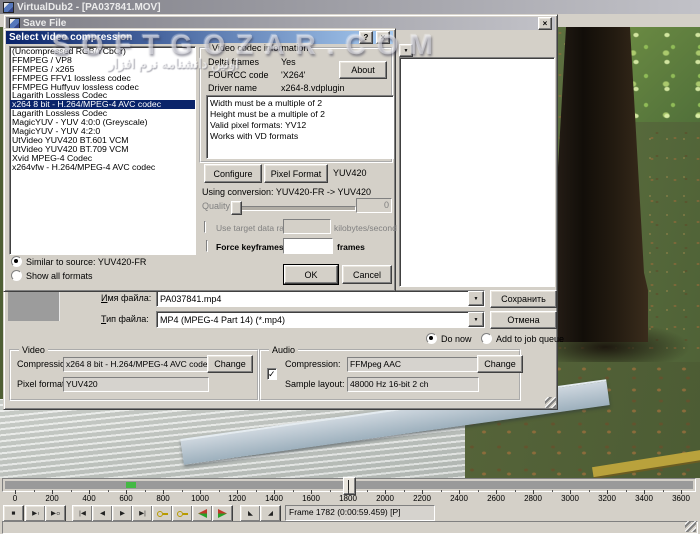 This screenshot has height=534, width=700. Describe the element at coordinates (476, 298) in the screenshot. I see `filename-combo-arrow-icon: ▼` at that location.